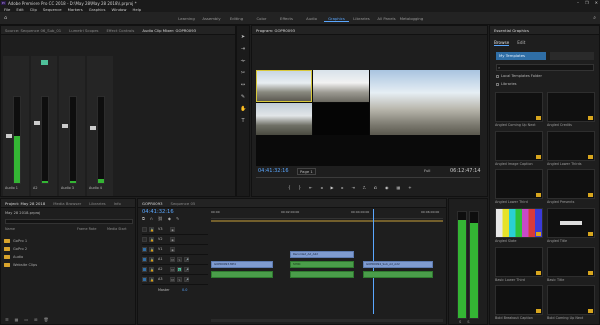  Describe the element at coordinates (571, 149) in the screenshot. I see `template-item: Angled Lower Thirds` at that location.